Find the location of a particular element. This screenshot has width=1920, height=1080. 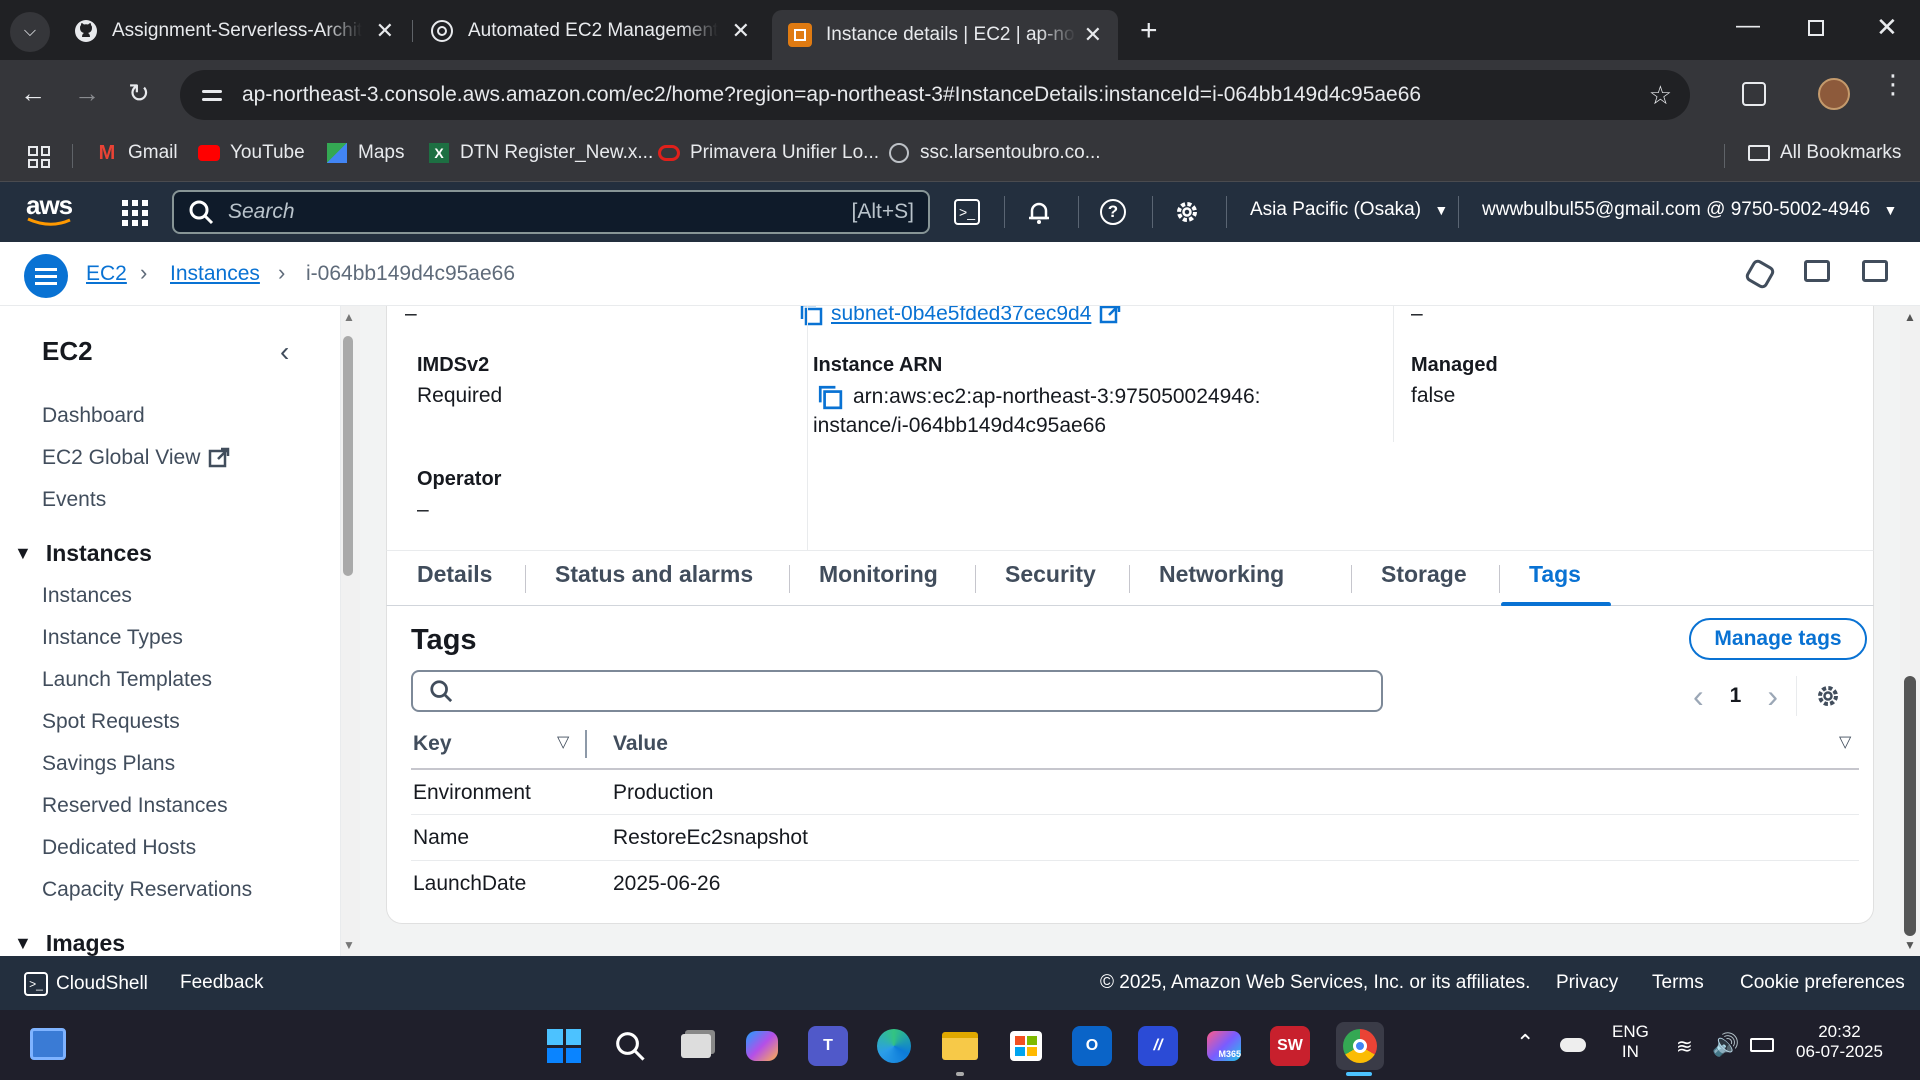

collapse-sidebar-icon: ‹ is located at coordinates (284, 352).